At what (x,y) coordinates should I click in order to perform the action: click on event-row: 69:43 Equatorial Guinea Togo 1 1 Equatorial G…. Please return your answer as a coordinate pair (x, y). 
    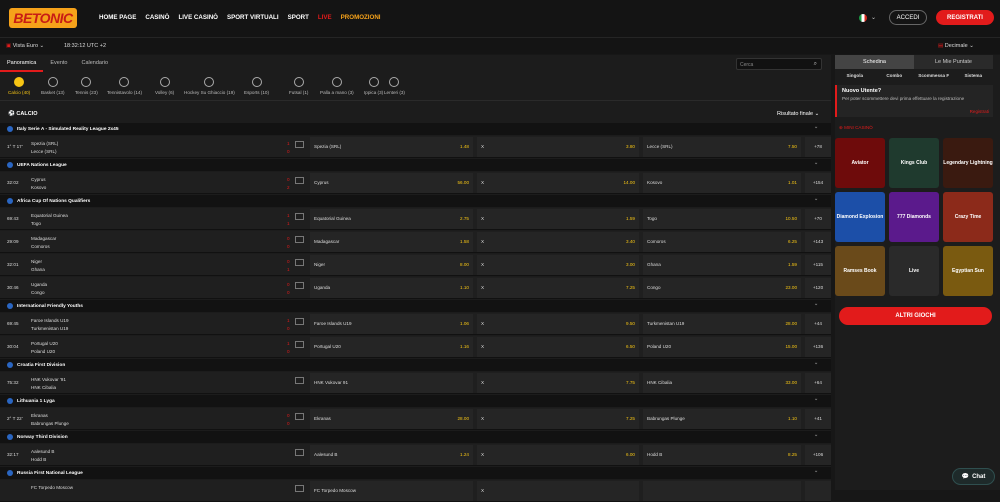
    Looking at the image, I should click on (415, 219).